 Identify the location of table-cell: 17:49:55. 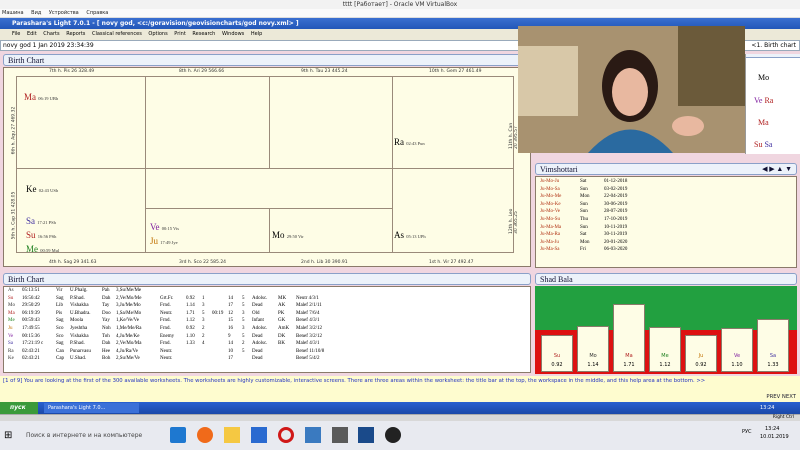
(31, 328).